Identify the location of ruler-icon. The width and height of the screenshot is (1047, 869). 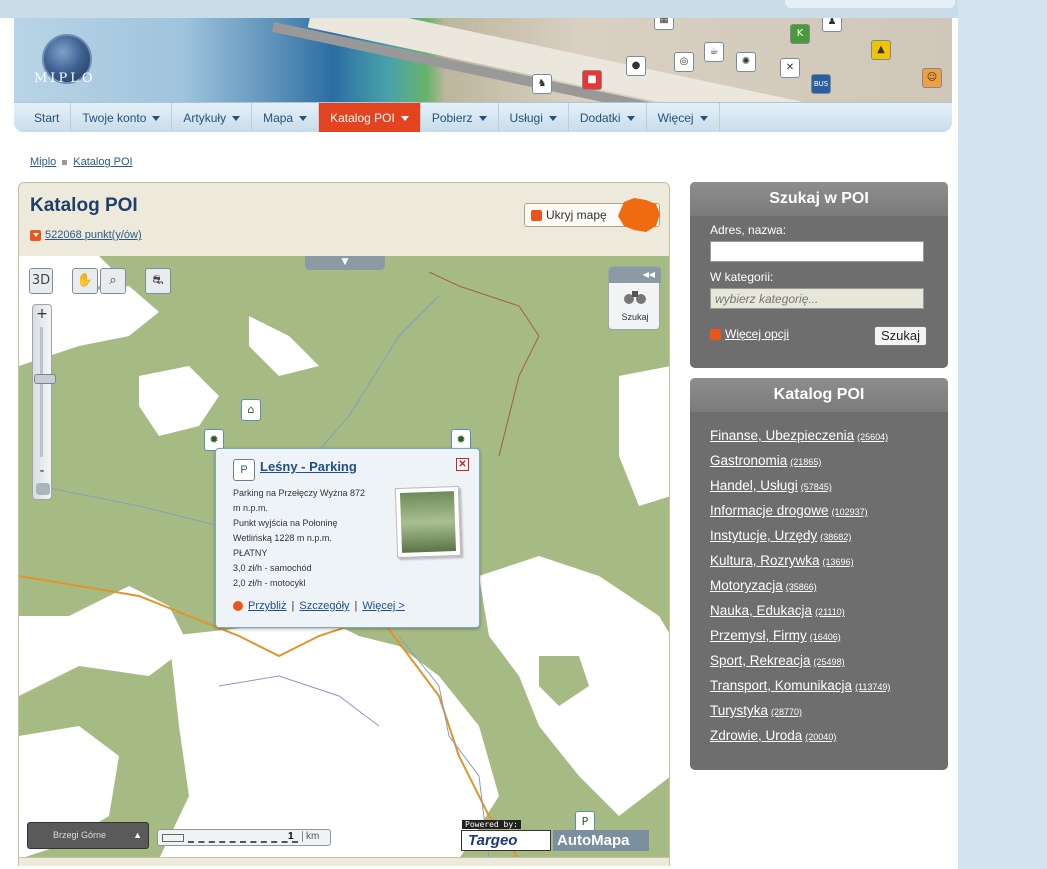
(173, 838).